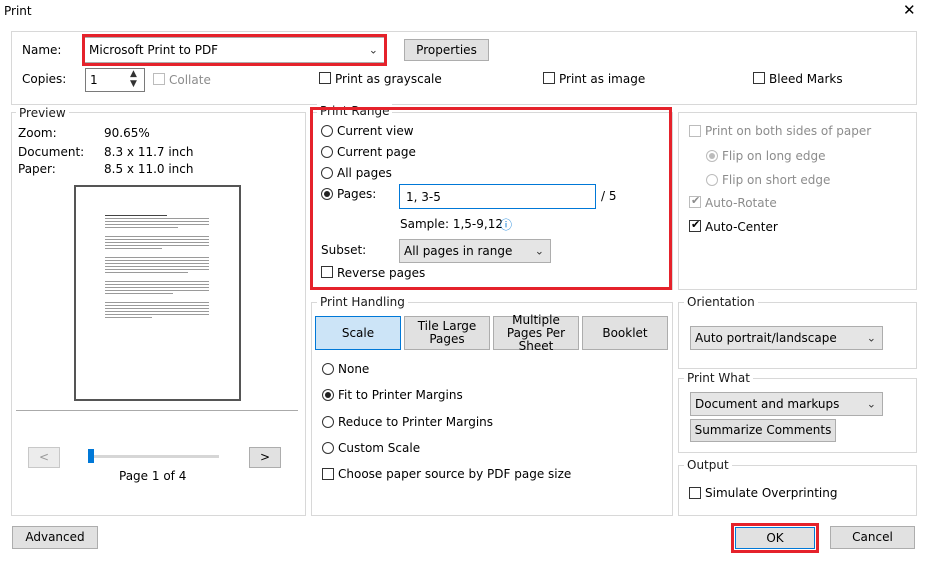 Image resolution: width=926 pixels, height=562 pixels. What do you see at coordinates (159, 79) in the screenshot?
I see `collate-checkbox` at bounding box center [159, 79].